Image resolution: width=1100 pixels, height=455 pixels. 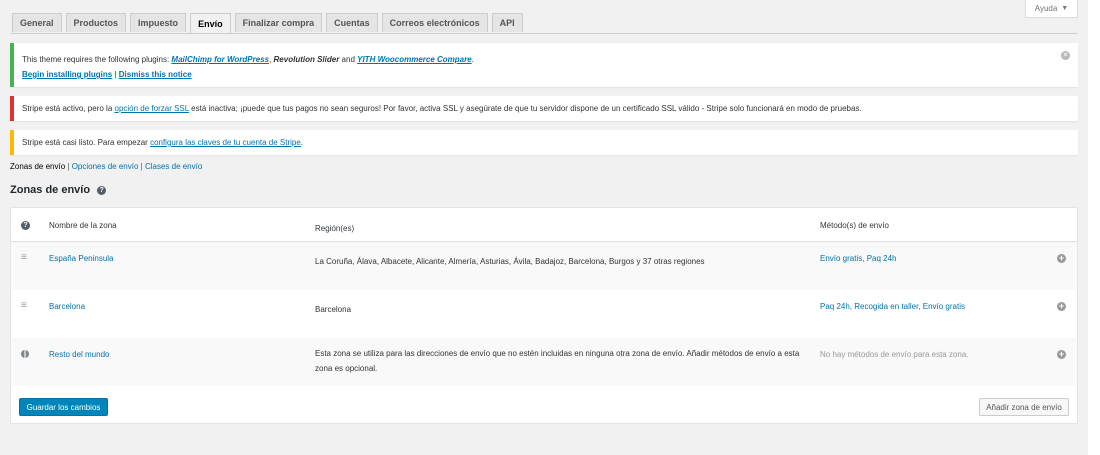 I want to click on add-zone-button: Añadir zona de envío, so click(x=1024, y=407).